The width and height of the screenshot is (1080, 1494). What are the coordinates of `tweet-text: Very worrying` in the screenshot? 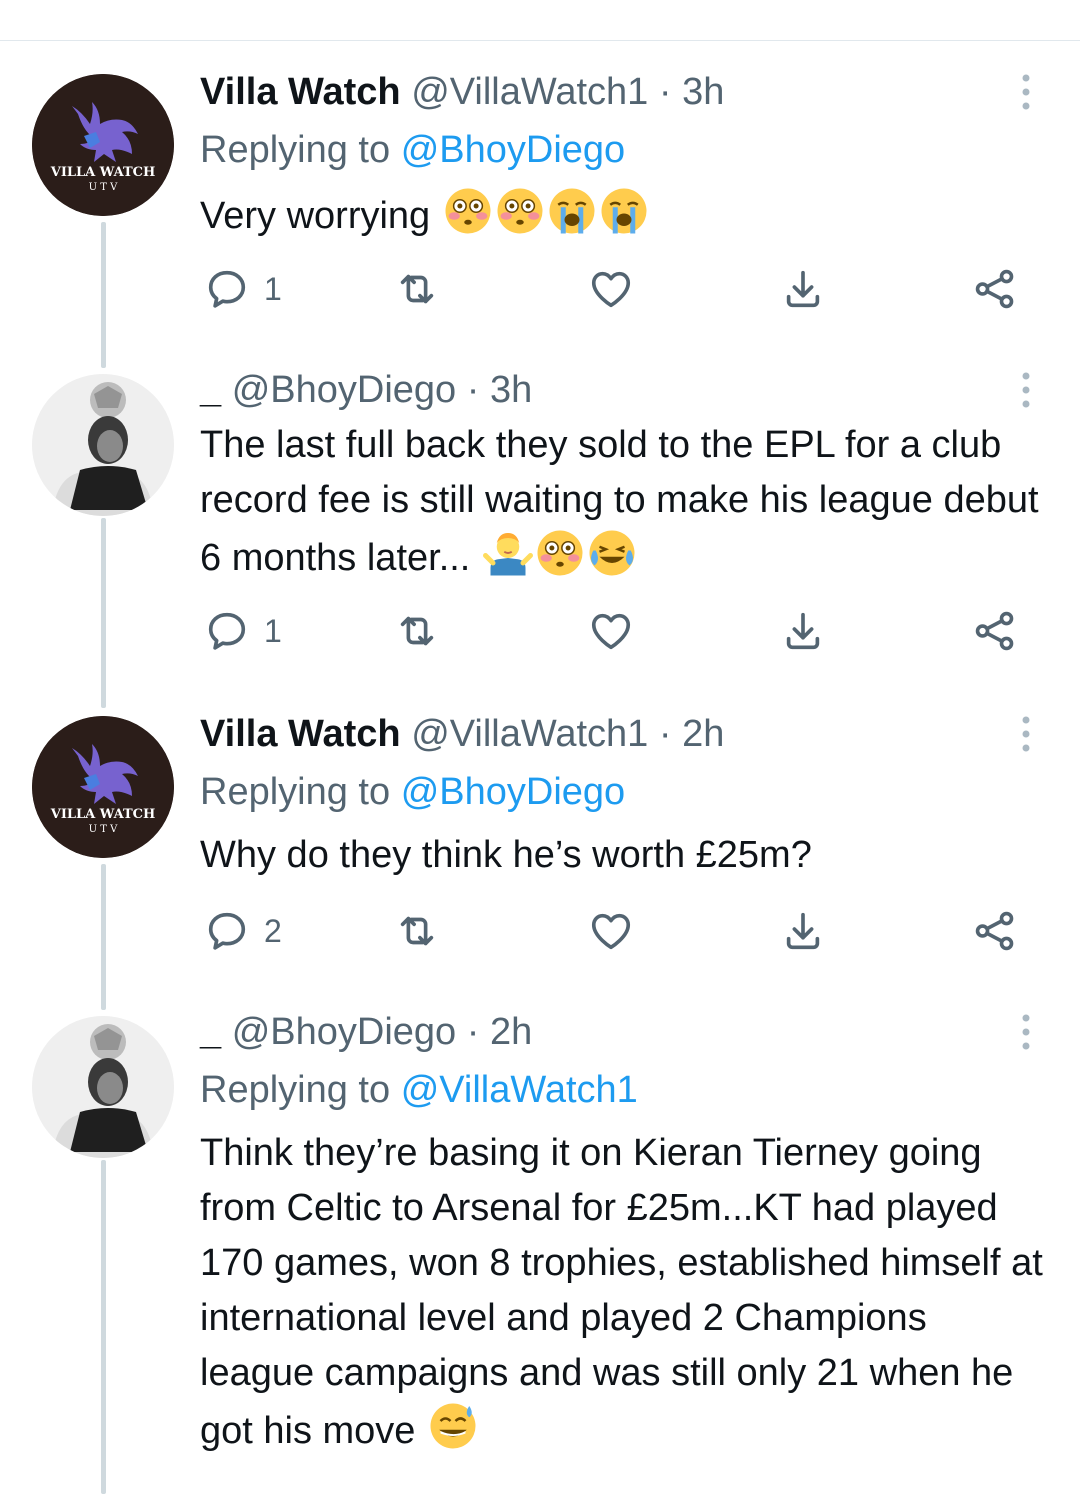 It's located at (630, 215).